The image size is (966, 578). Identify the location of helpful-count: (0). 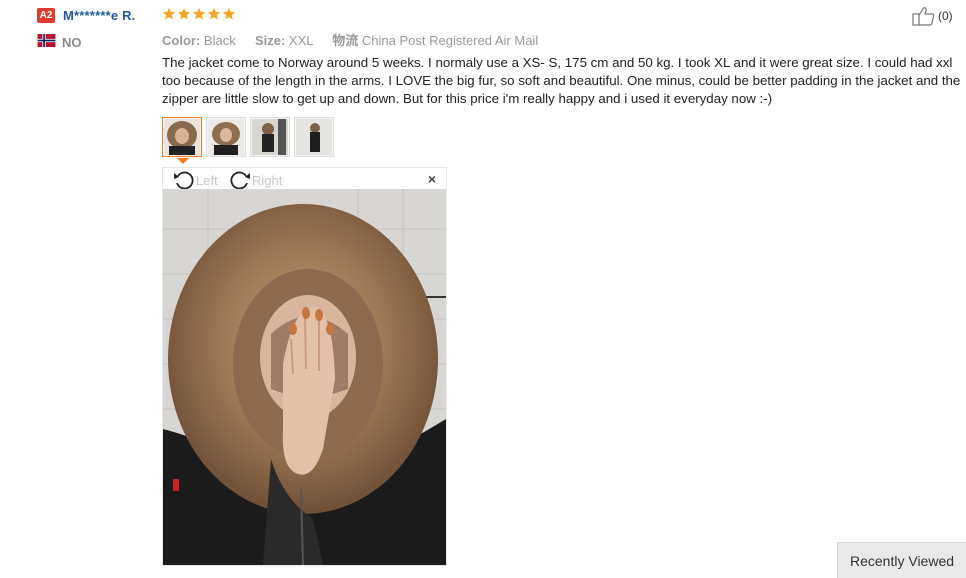
(945, 16).